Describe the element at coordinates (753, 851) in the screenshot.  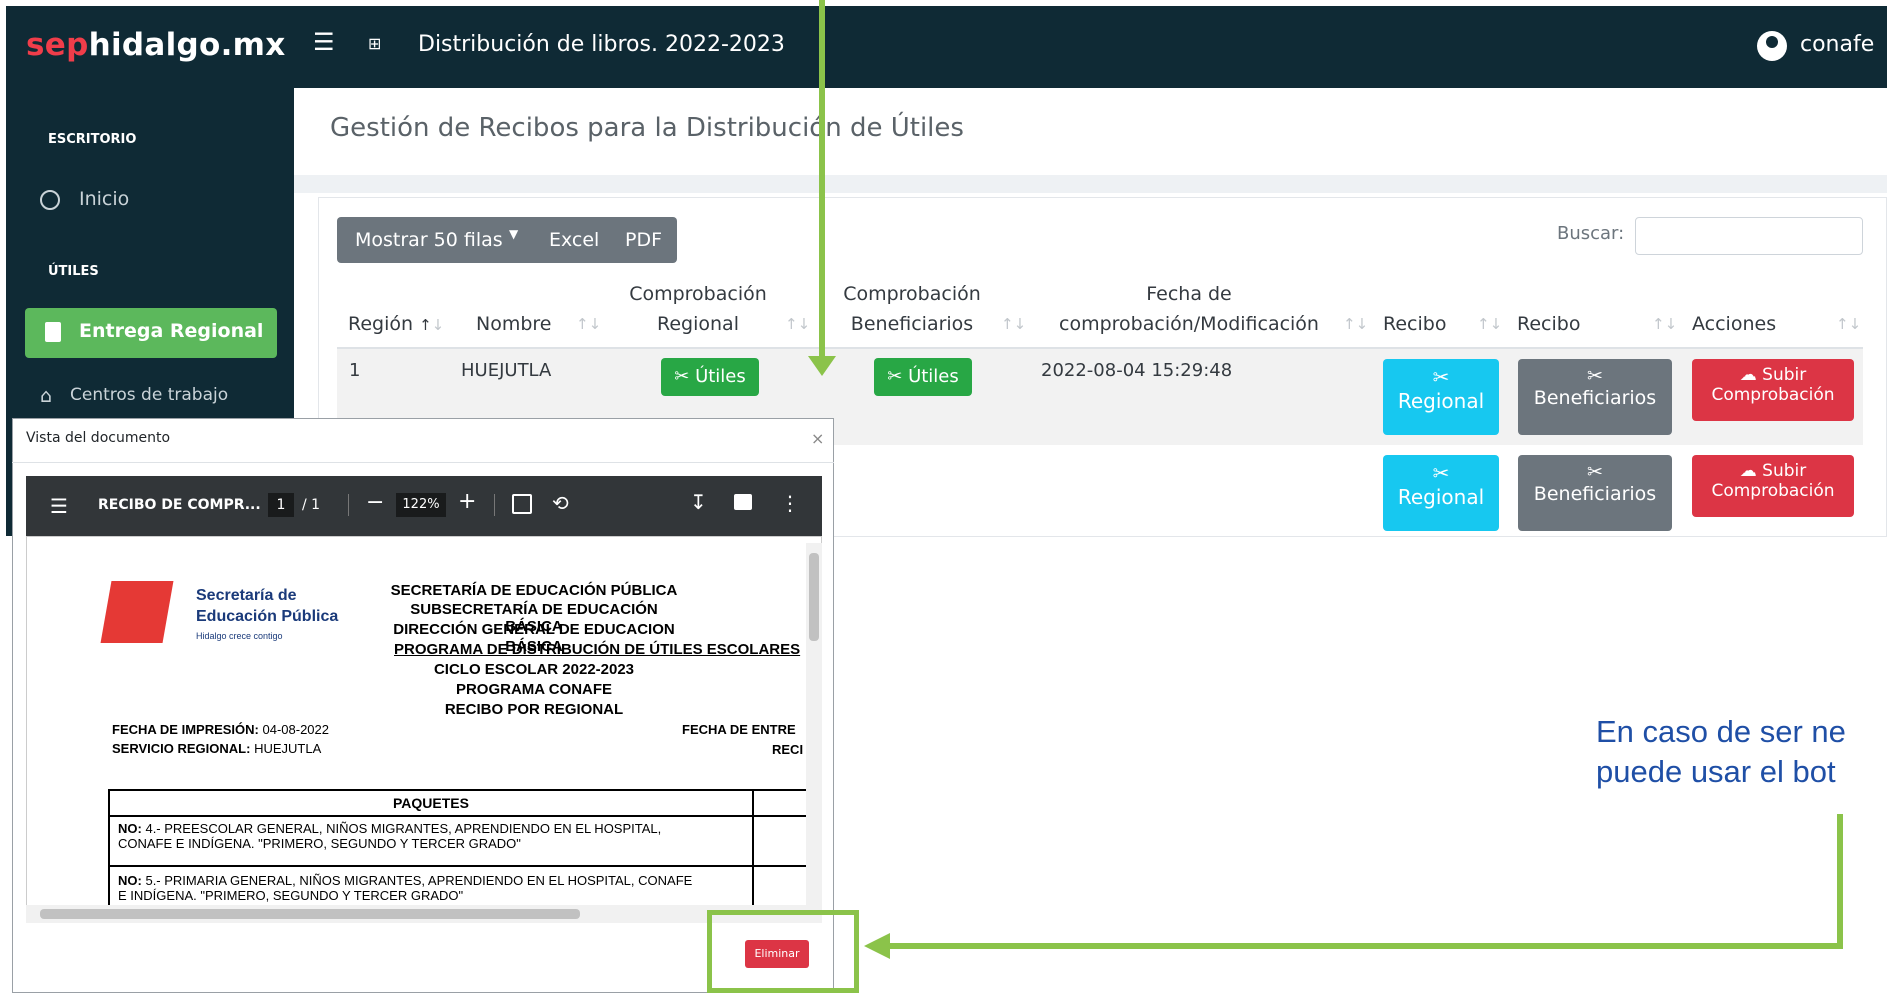
I see `table-divider` at that location.